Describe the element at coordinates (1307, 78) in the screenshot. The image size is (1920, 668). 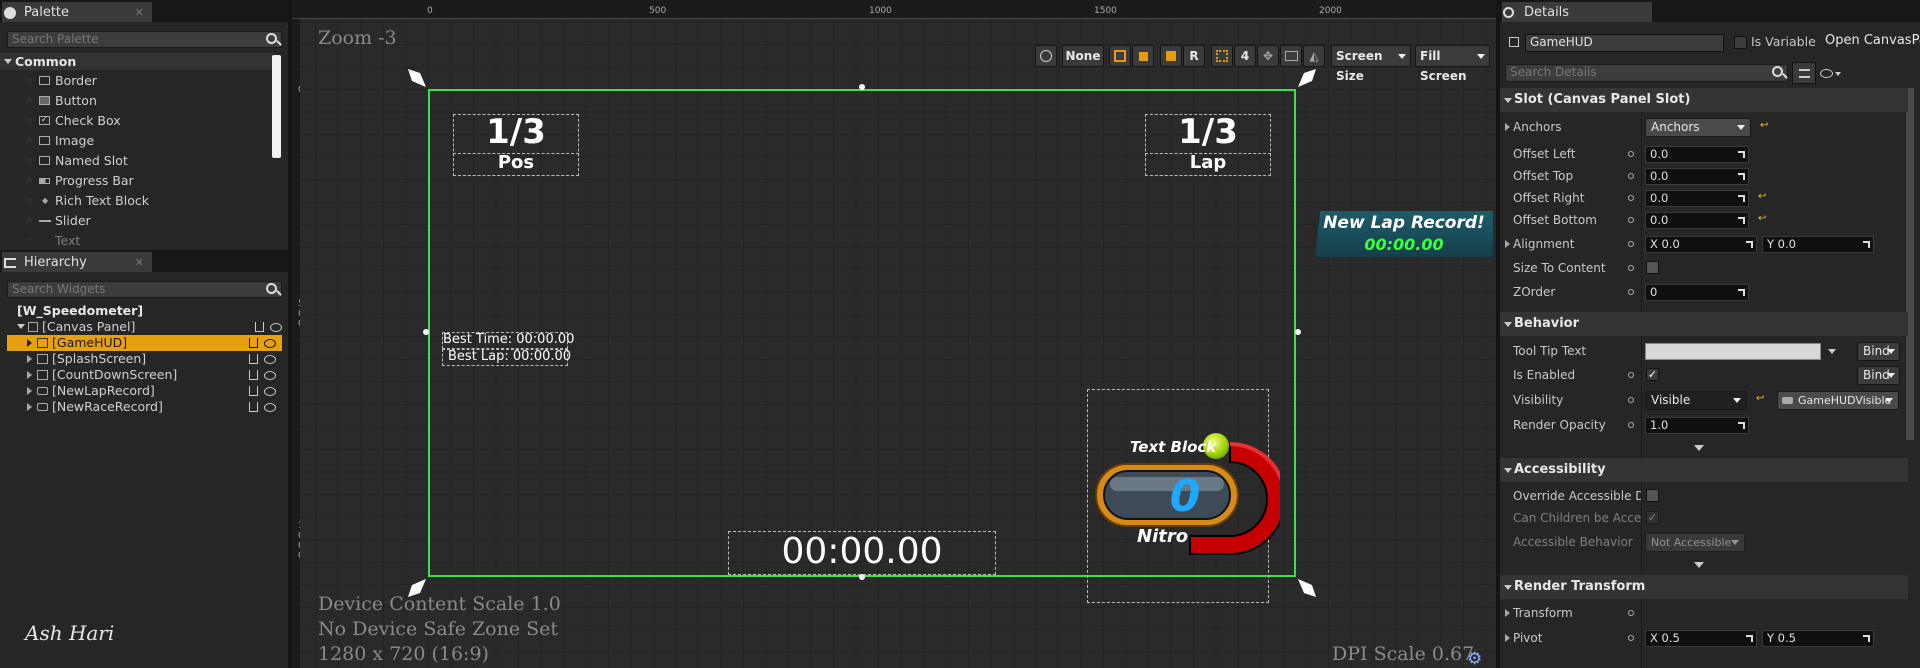
I see `anchor-handle-top-right` at that location.